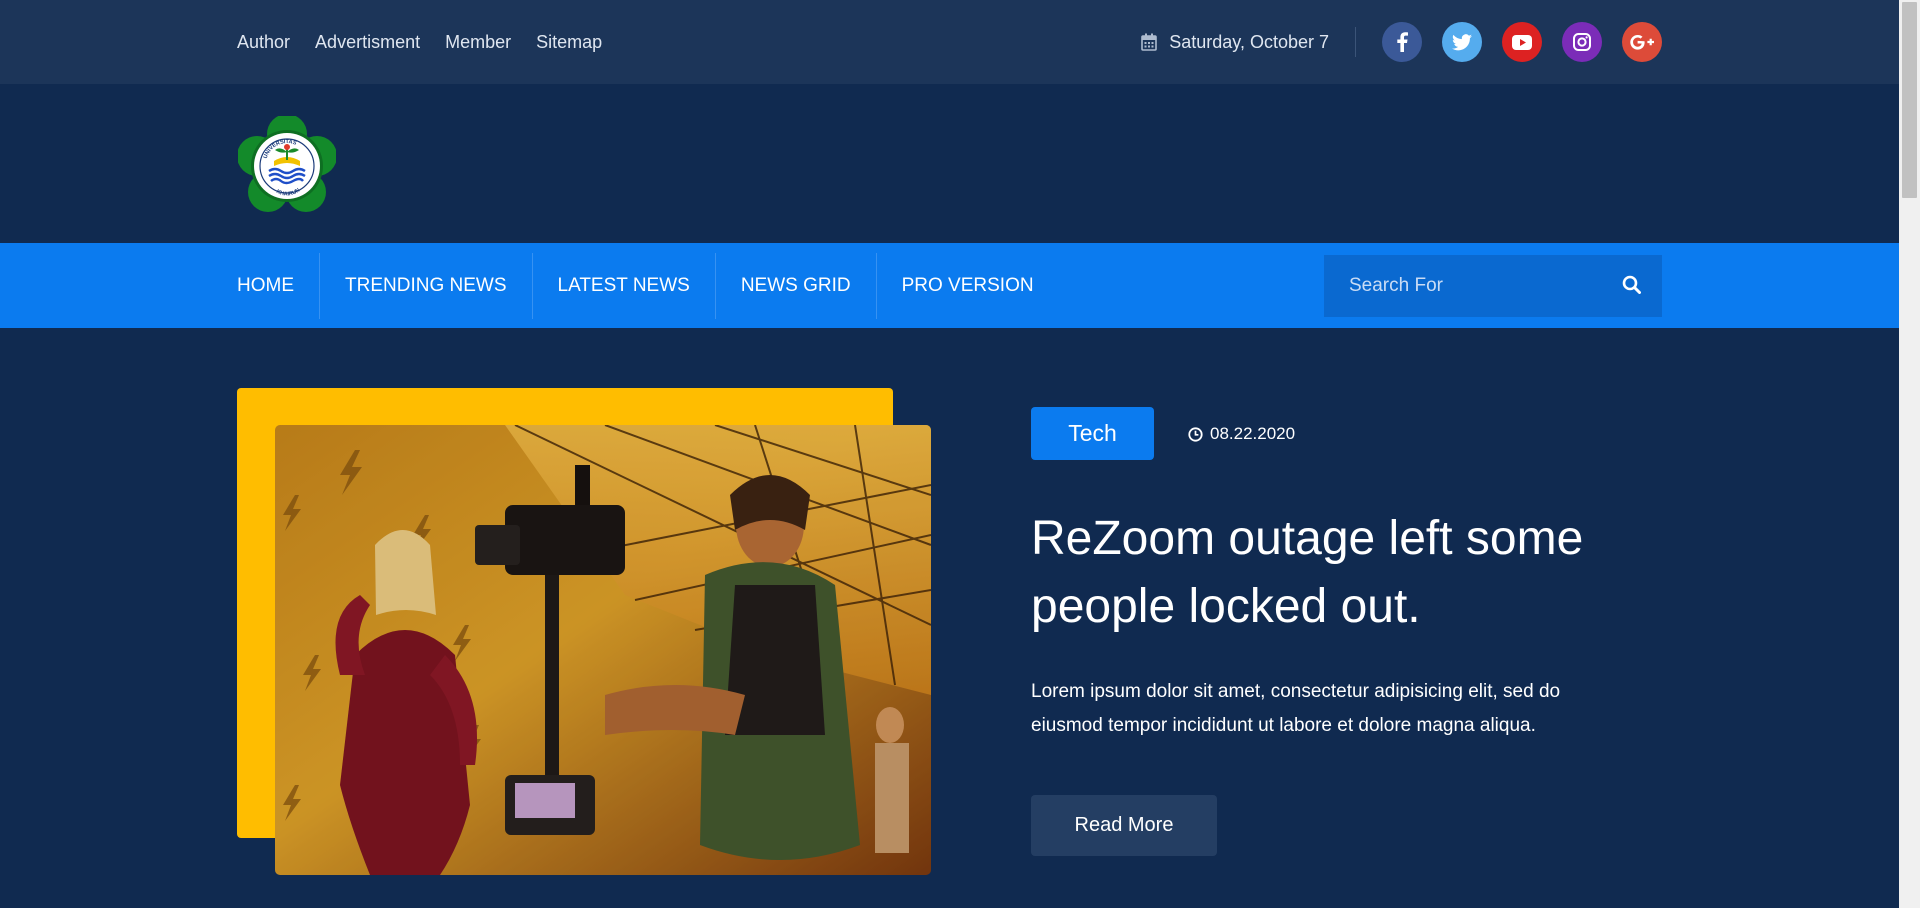 The image size is (1920, 908). What do you see at coordinates (1149, 42) in the screenshot?
I see `calendar-icon` at bounding box center [1149, 42].